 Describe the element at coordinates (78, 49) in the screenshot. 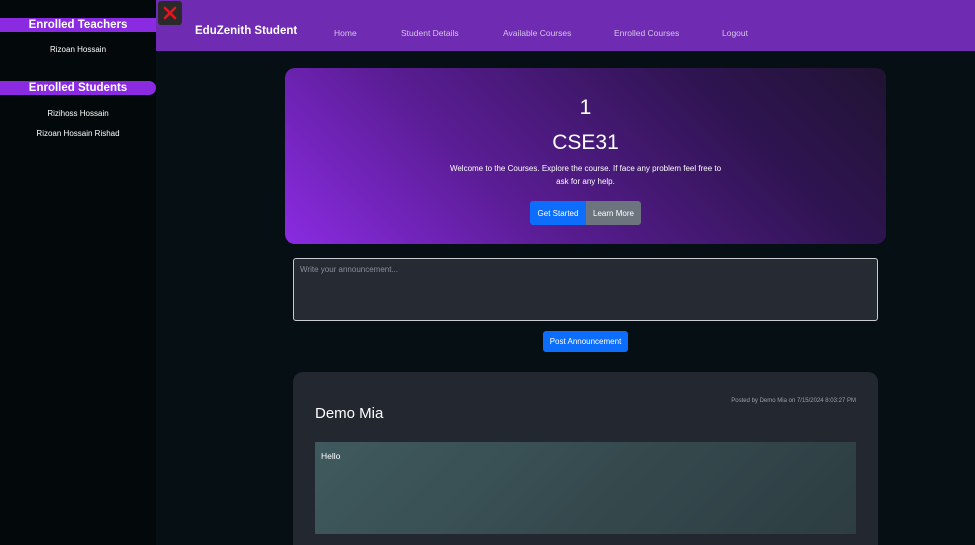

I see `teacher-item: Rizoan Hossain` at that location.